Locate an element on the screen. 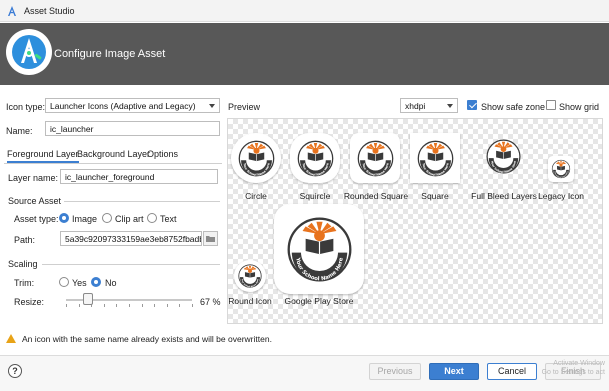 The width and height of the screenshot is (609, 391). asset-type-image-label: Image is located at coordinates (85, 219).